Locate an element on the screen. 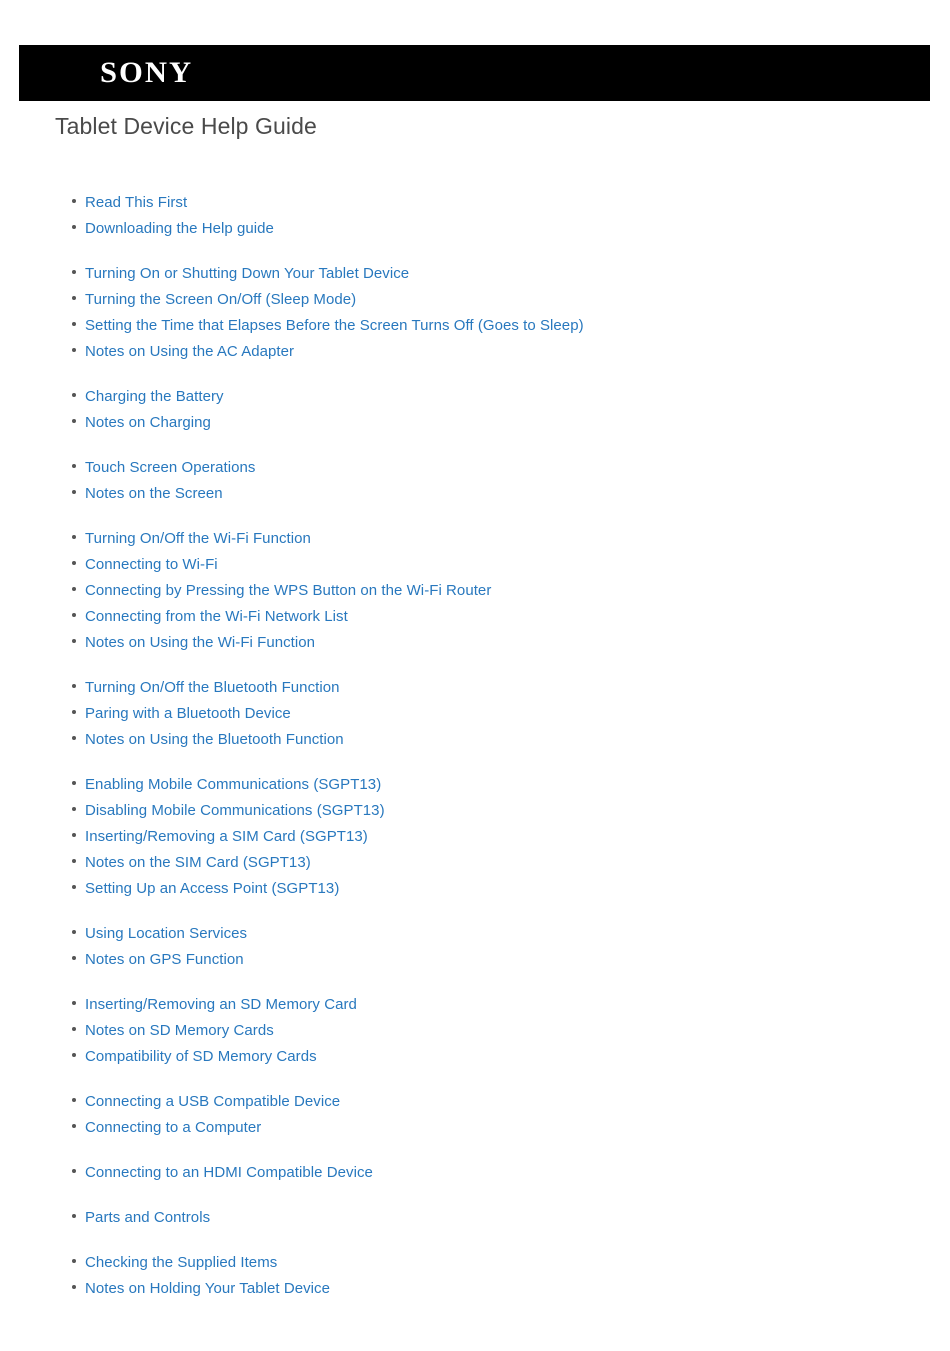 The image size is (950, 1351). link-group: Charging the Battery Notes on Charging is located at coordinates (475, 410).